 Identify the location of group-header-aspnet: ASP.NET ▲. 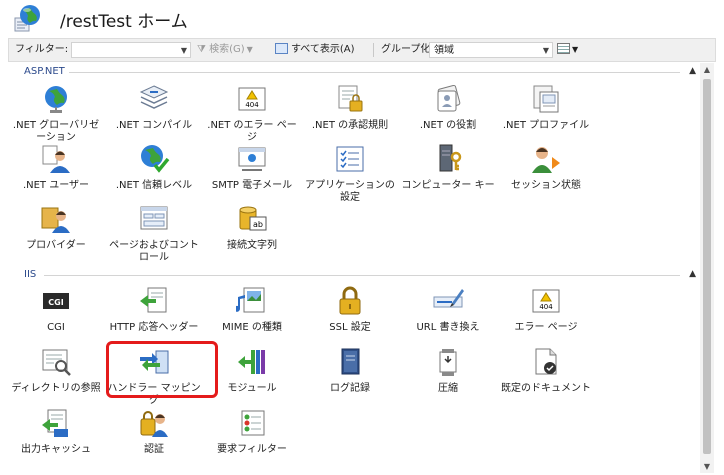
(353, 72).